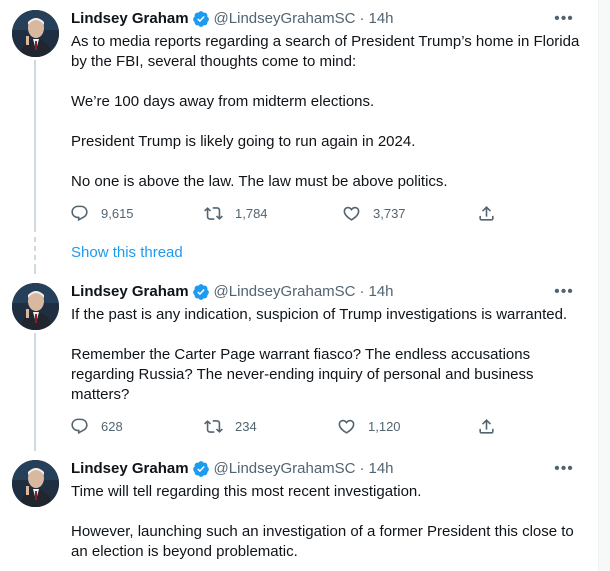 This screenshot has height=571, width=610. Describe the element at coordinates (246, 426) in the screenshot. I see `retweet-count: 234` at that location.